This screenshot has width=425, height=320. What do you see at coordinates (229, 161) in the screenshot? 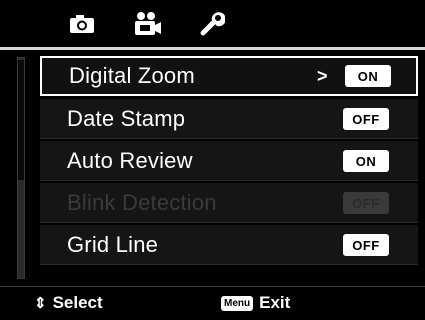
I see `menu-item-auto-review: Auto Review ON` at bounding box center [229, 161].